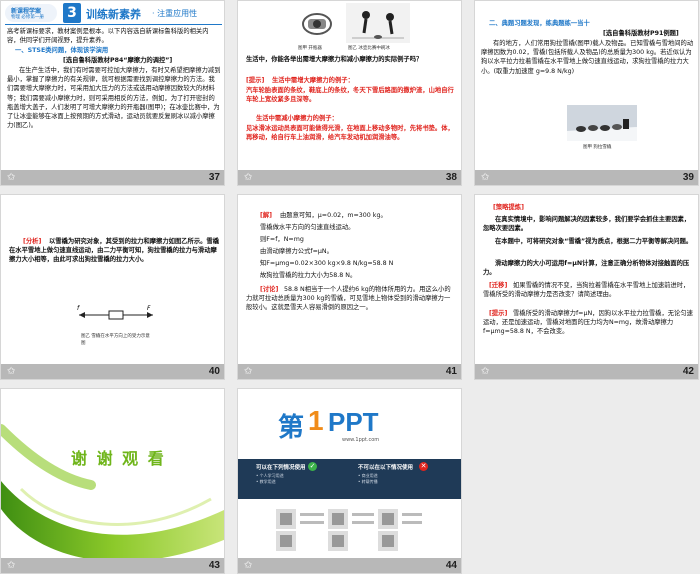 Image resolution: width=700 pixels, height=574 pixels. I want to click on section-number-badge: 3, so click(72, 13).